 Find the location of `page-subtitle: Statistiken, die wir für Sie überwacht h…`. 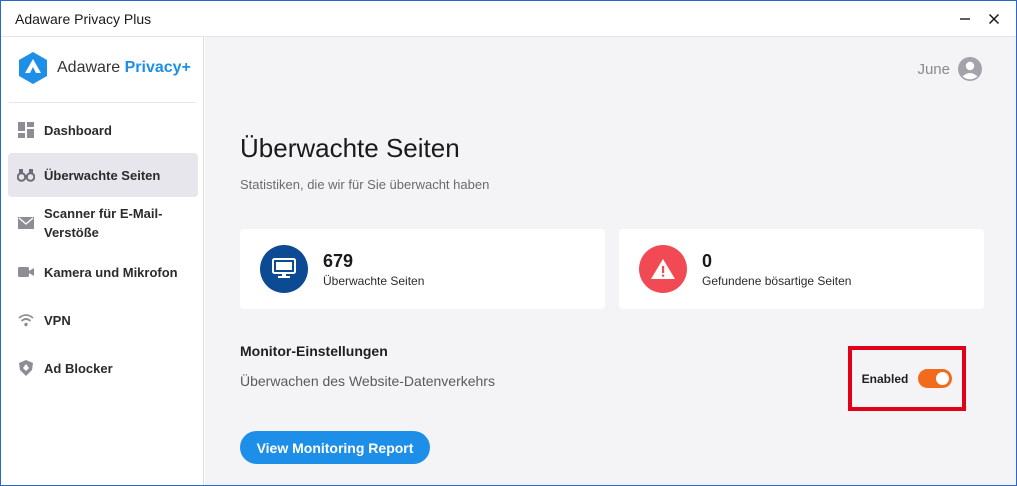

page-subtitle: Statistiken, die wir für Sie überwacht h… is located at coordinates (365, 184).